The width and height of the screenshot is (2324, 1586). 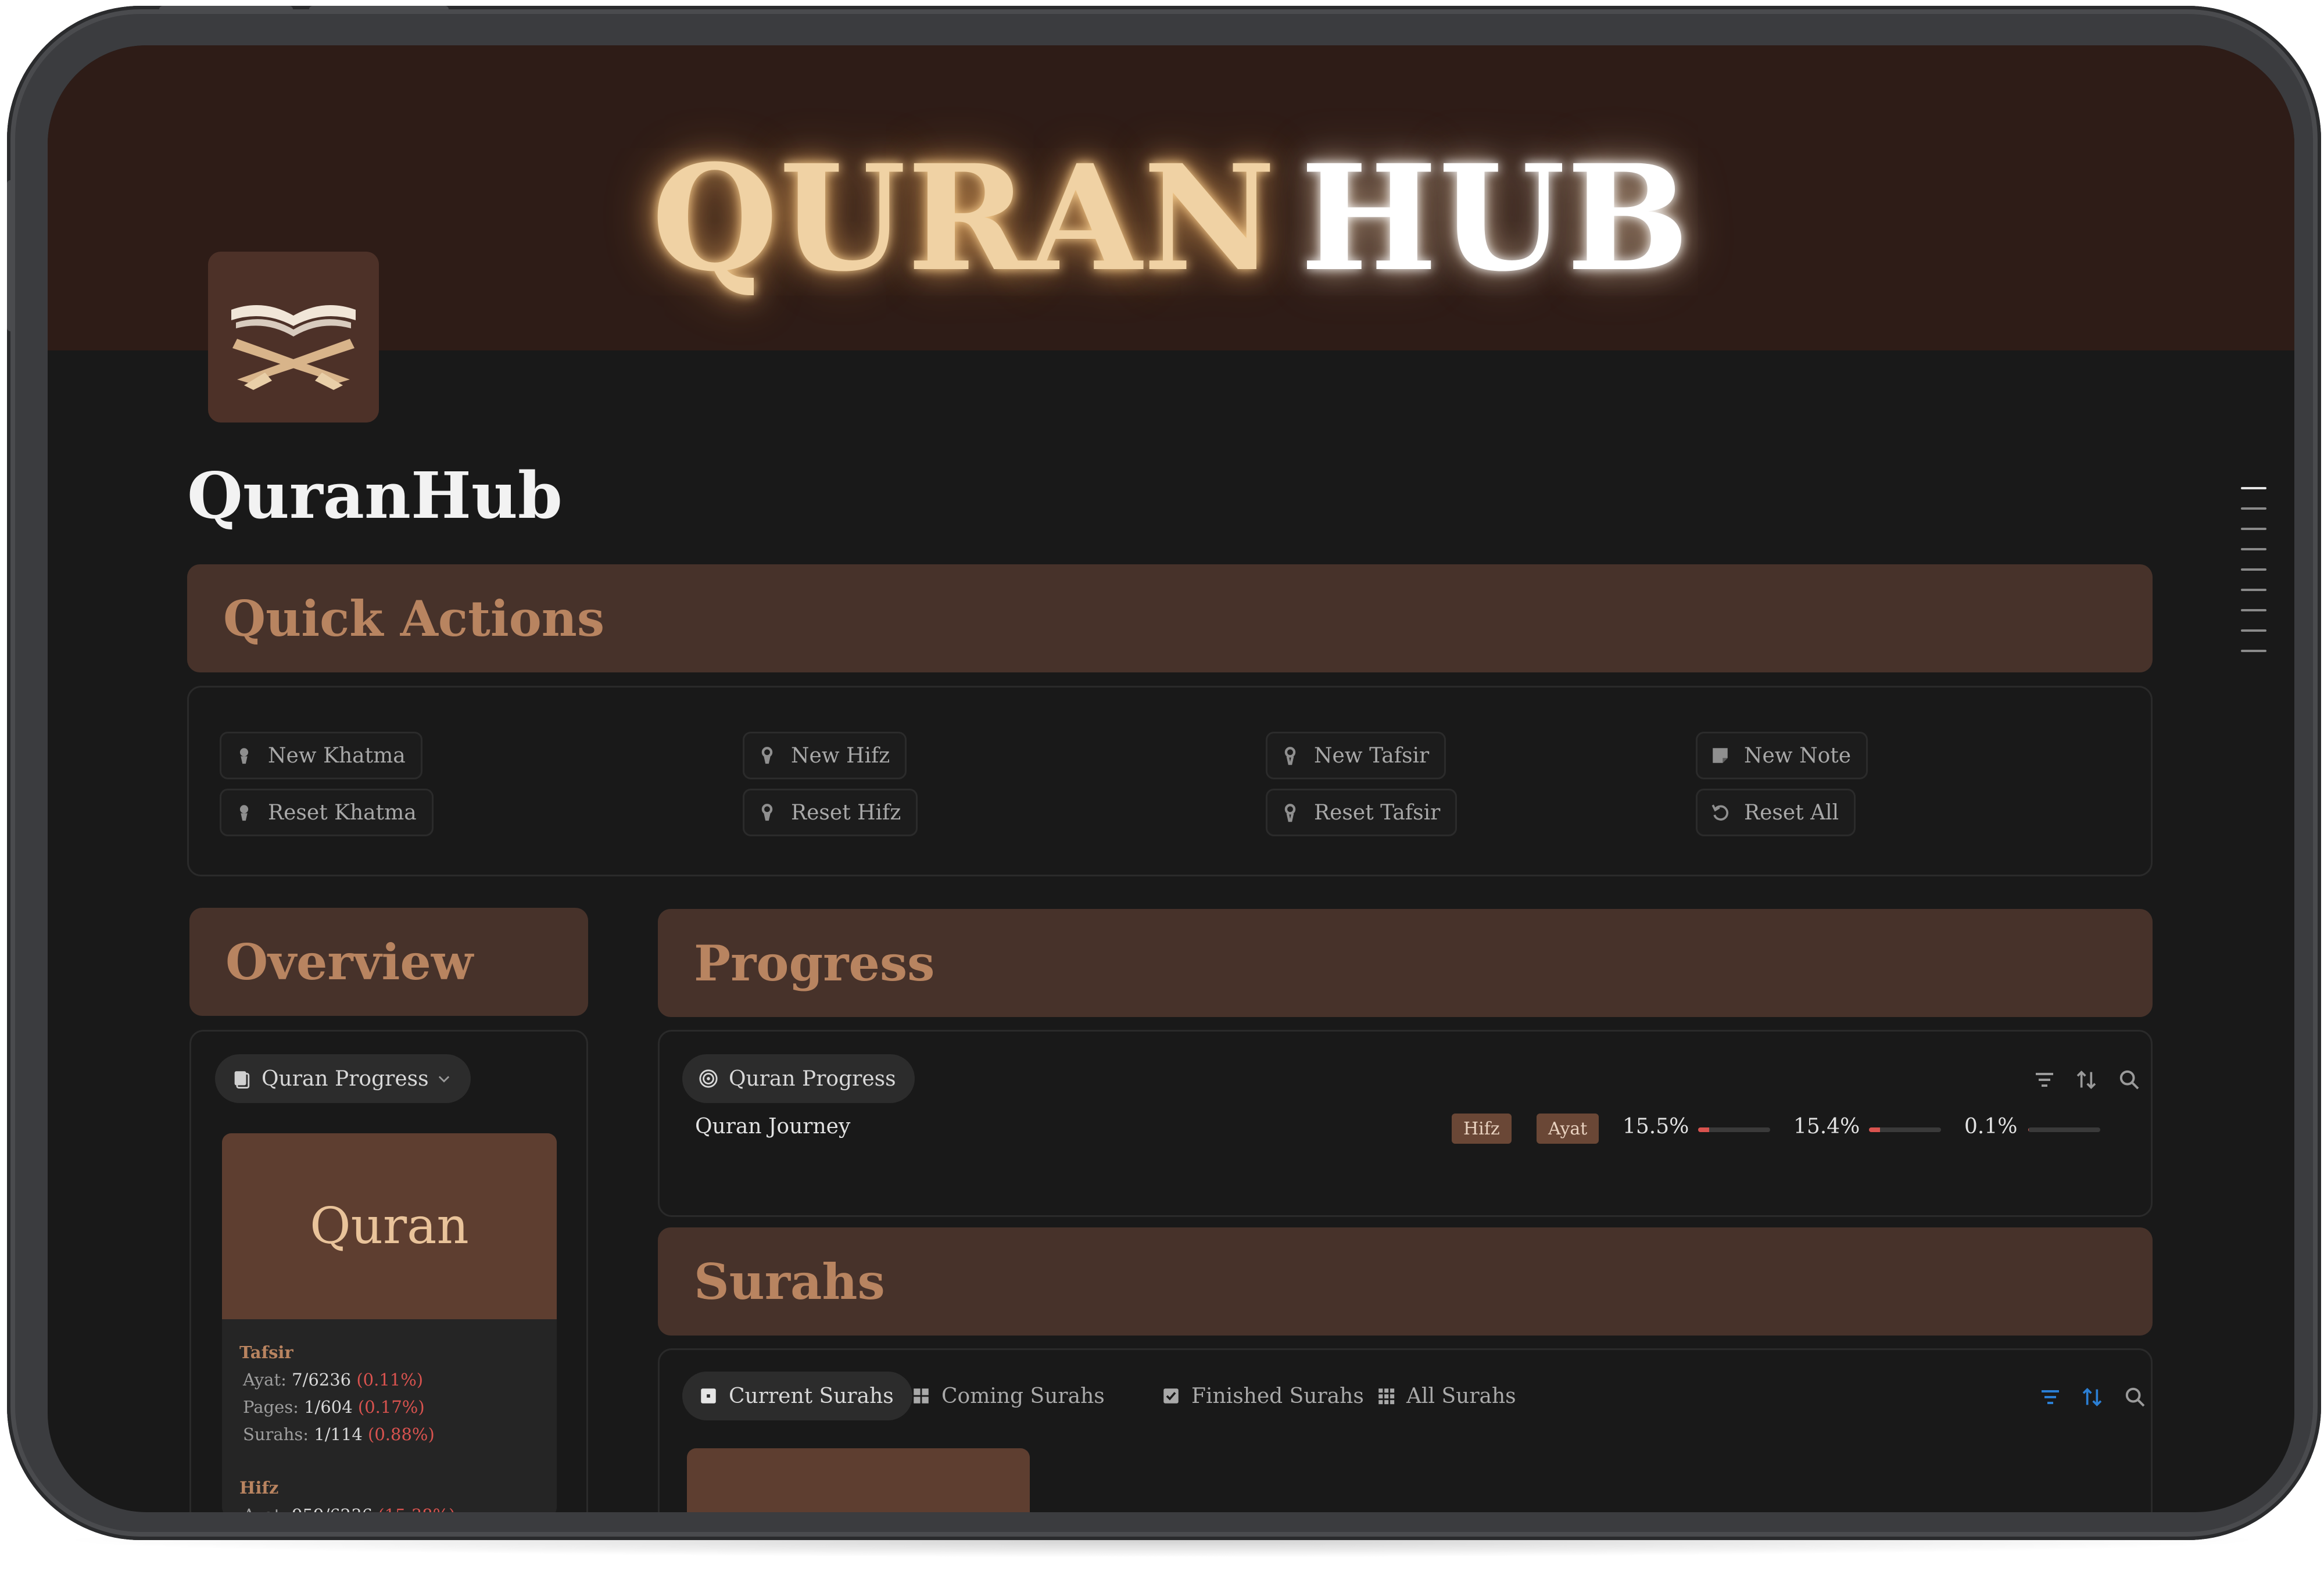 I want to click on progress-view-tab: Quran Progress, so click(x=798, y=1078).